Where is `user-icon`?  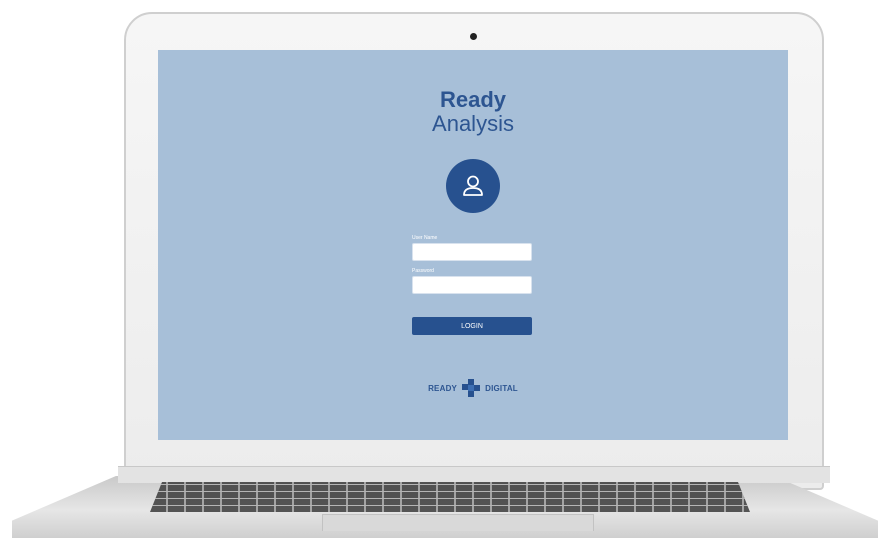 user-icon is located at coordinates (473, 185).